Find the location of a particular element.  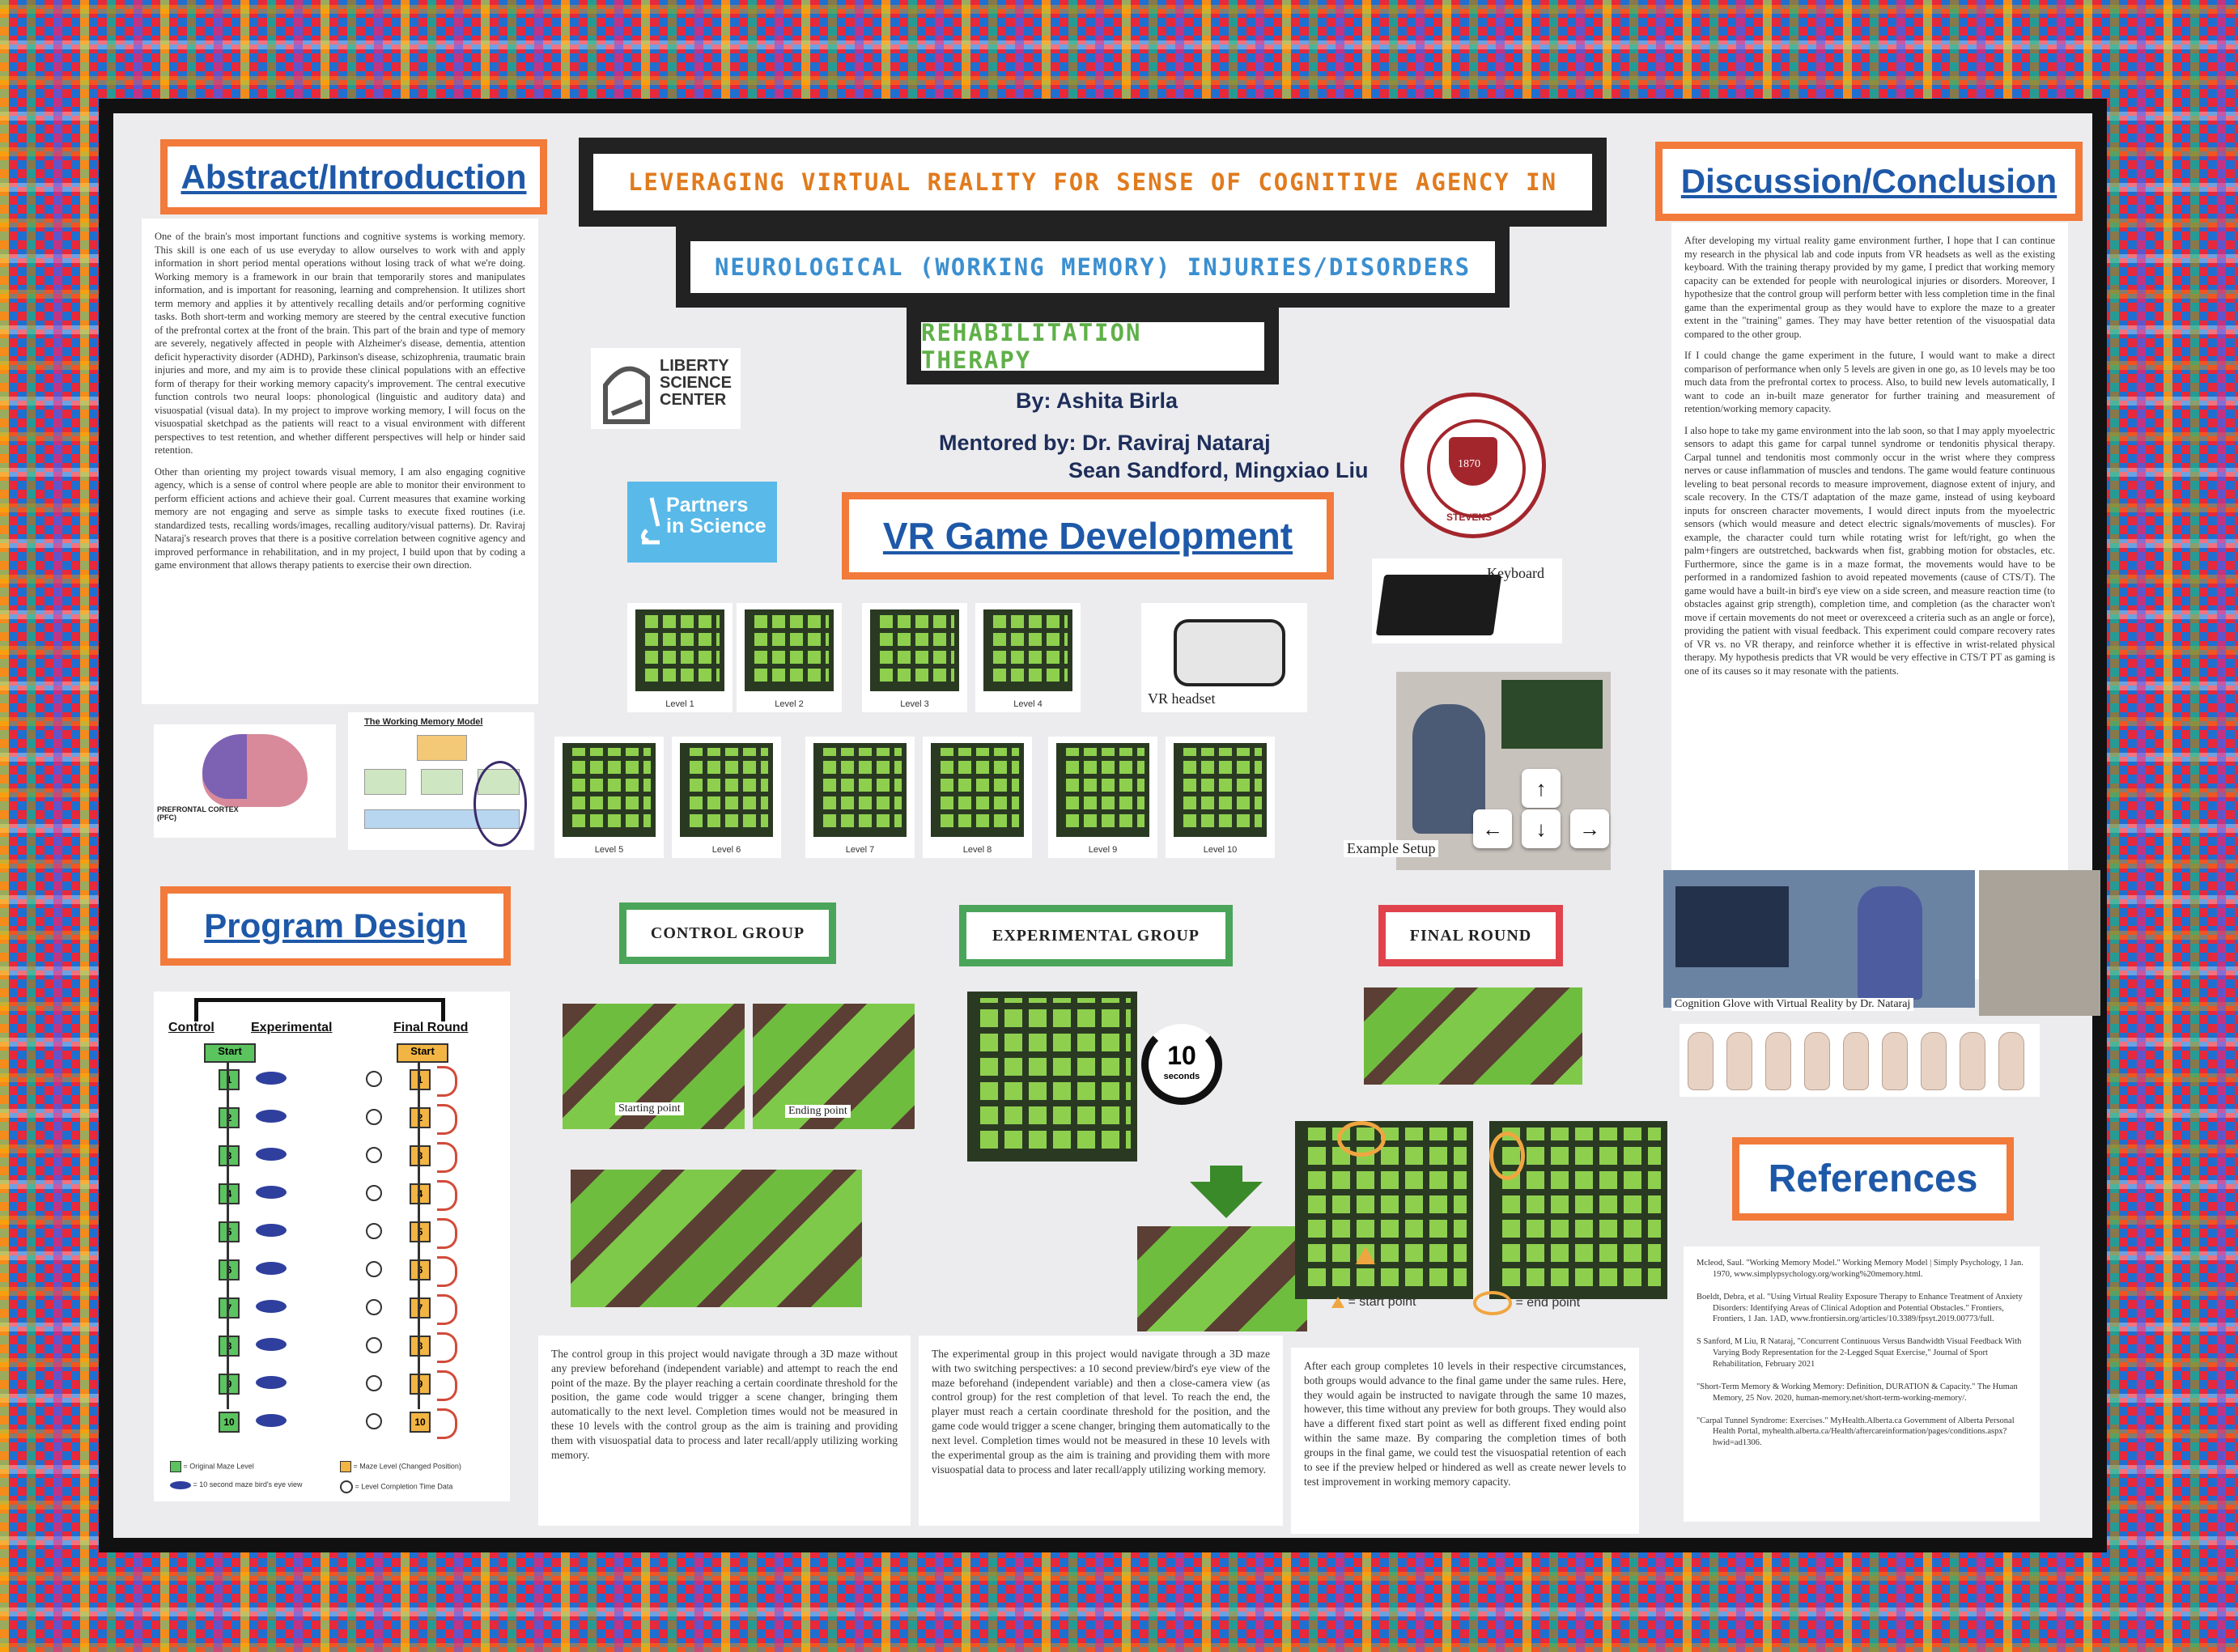

experimental-birds-eye-maze is located at coordinates (1052, 1076).